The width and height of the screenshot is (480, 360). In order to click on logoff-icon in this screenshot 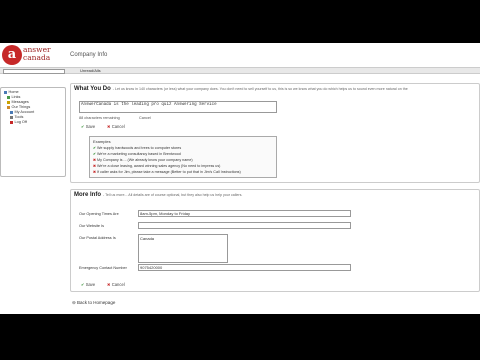, I will do `click(11, 122)`.